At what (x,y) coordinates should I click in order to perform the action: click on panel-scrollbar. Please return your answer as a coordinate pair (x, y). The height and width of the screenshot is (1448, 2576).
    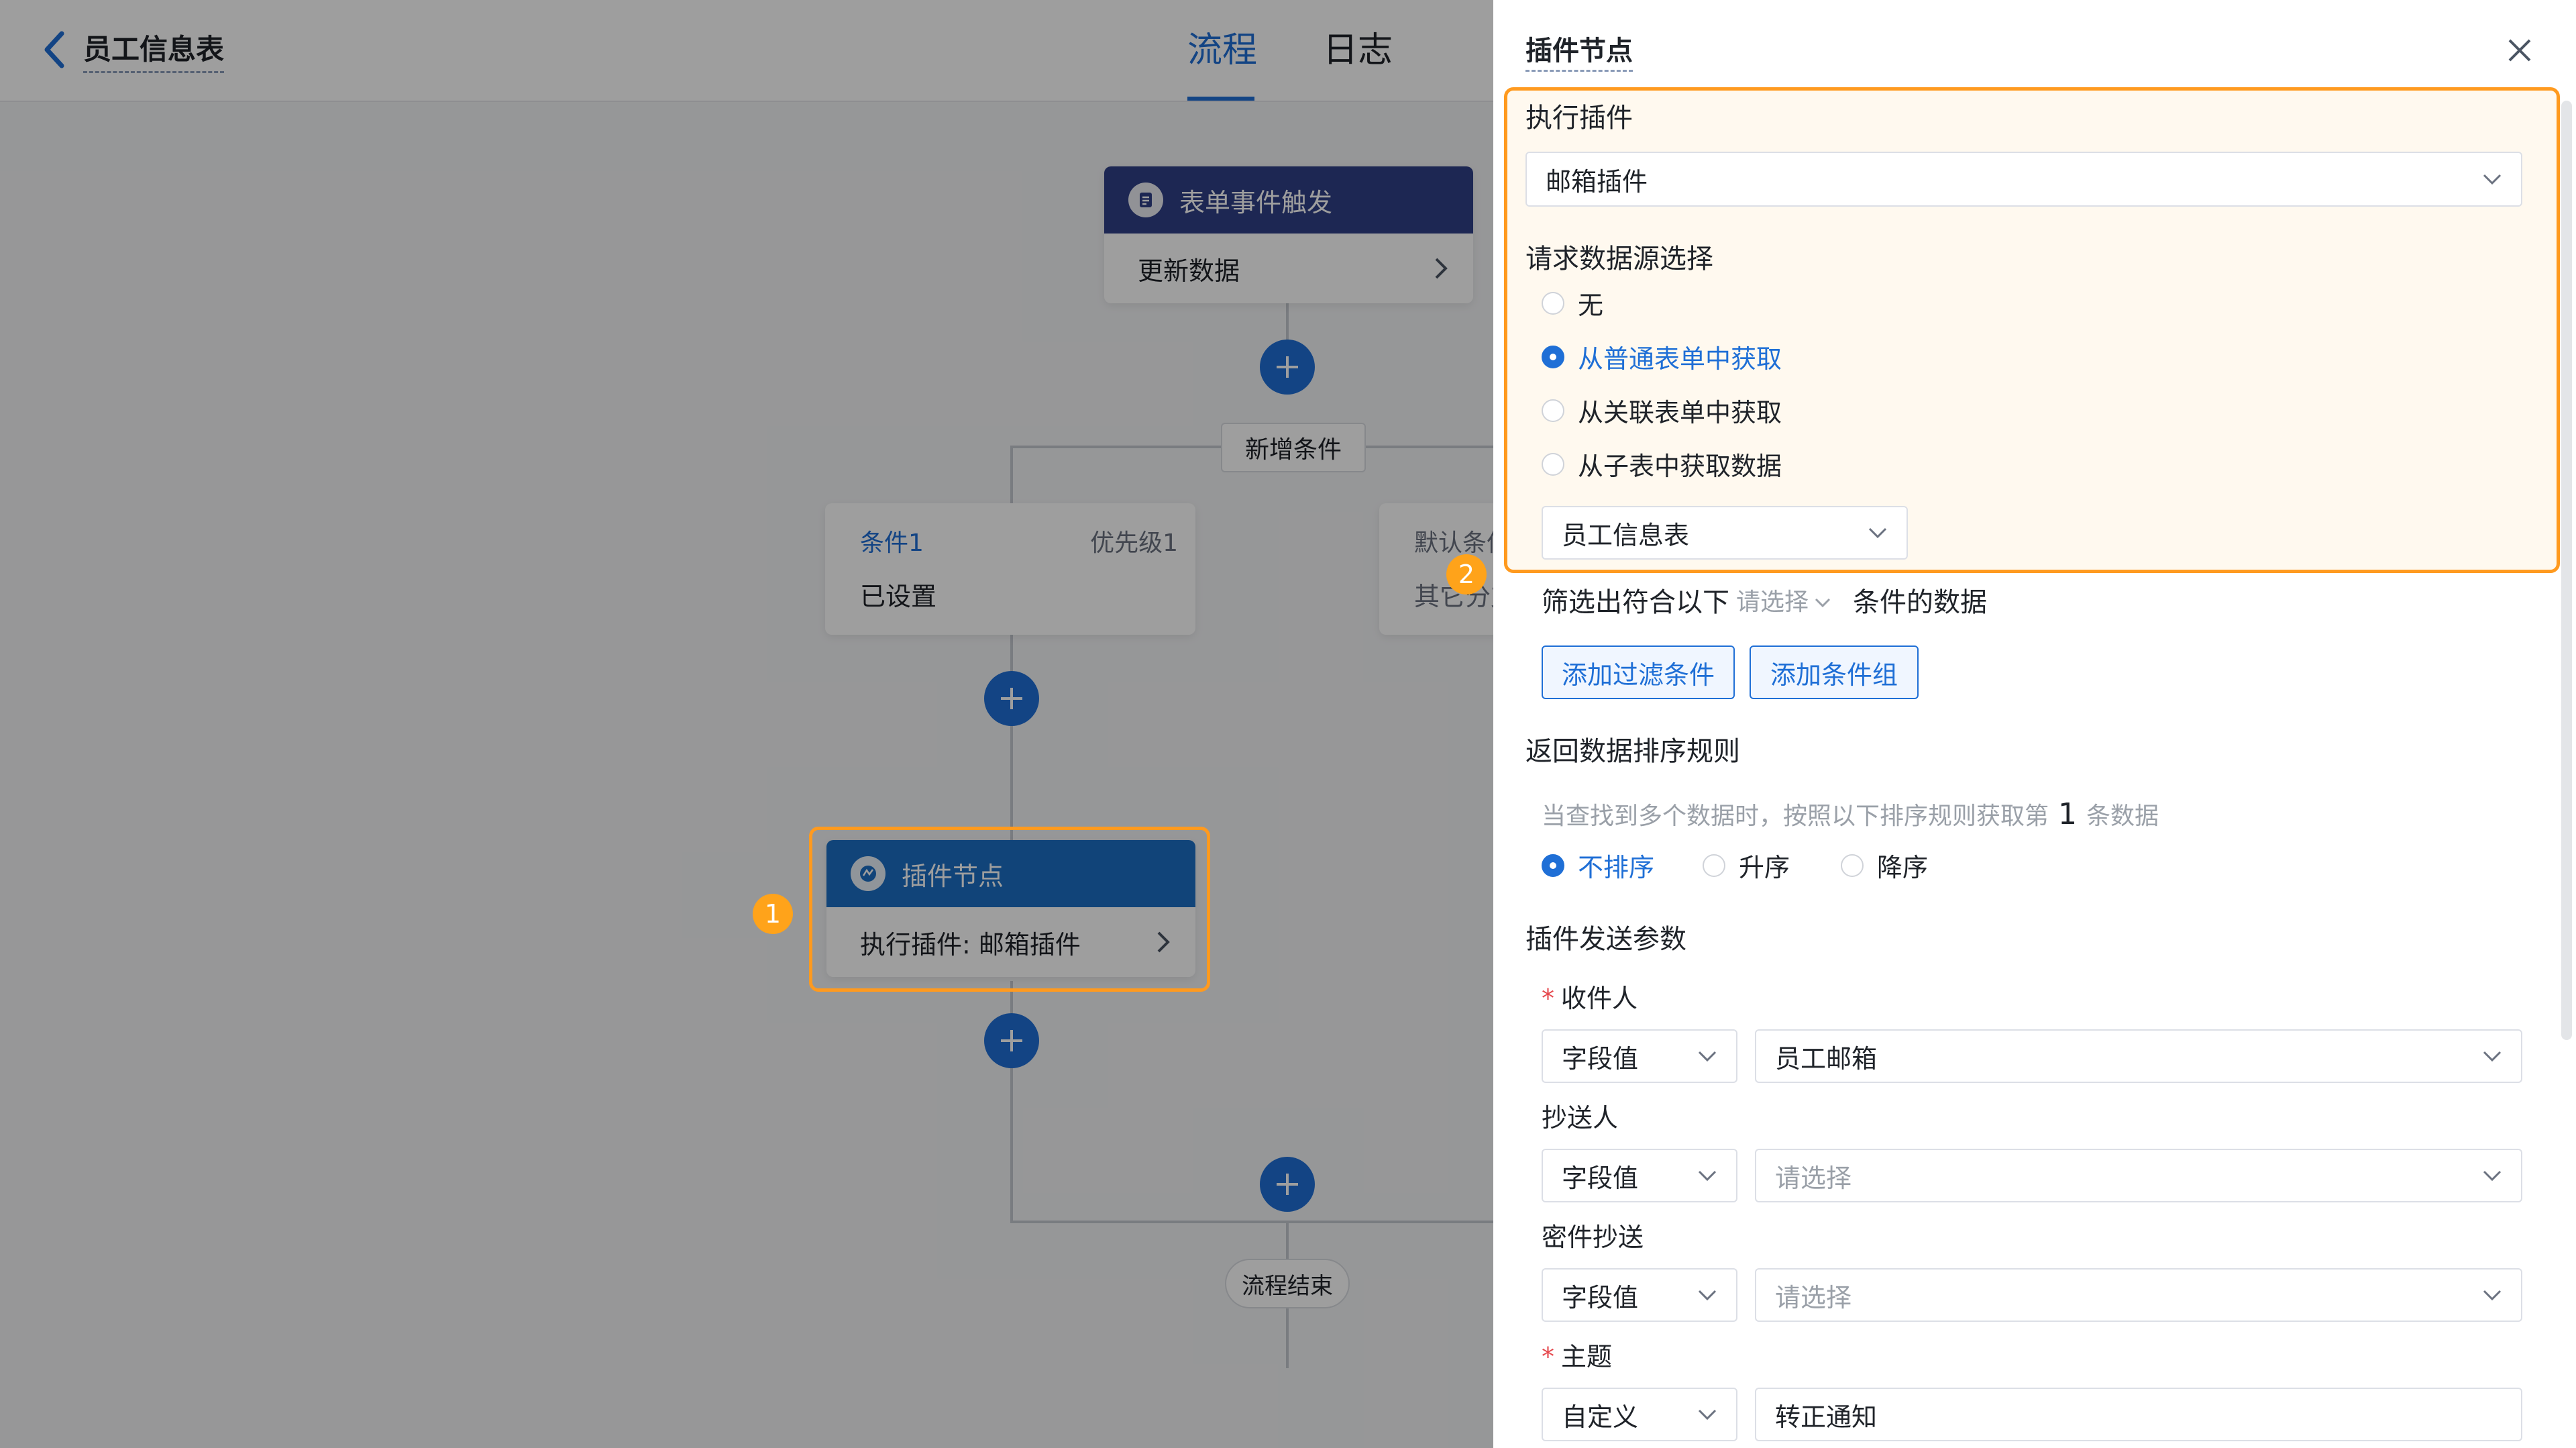
    Looking at the image, I should click on (2566, 570).